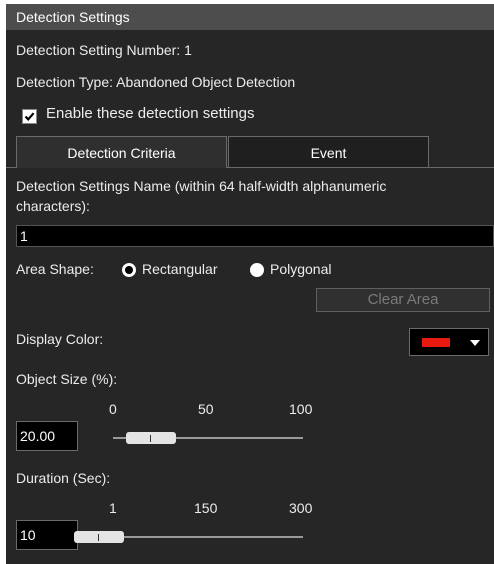  Describe the element at coordinates (301, 508) in the screenshot. I see `duration-tick-max: 300` at that location.